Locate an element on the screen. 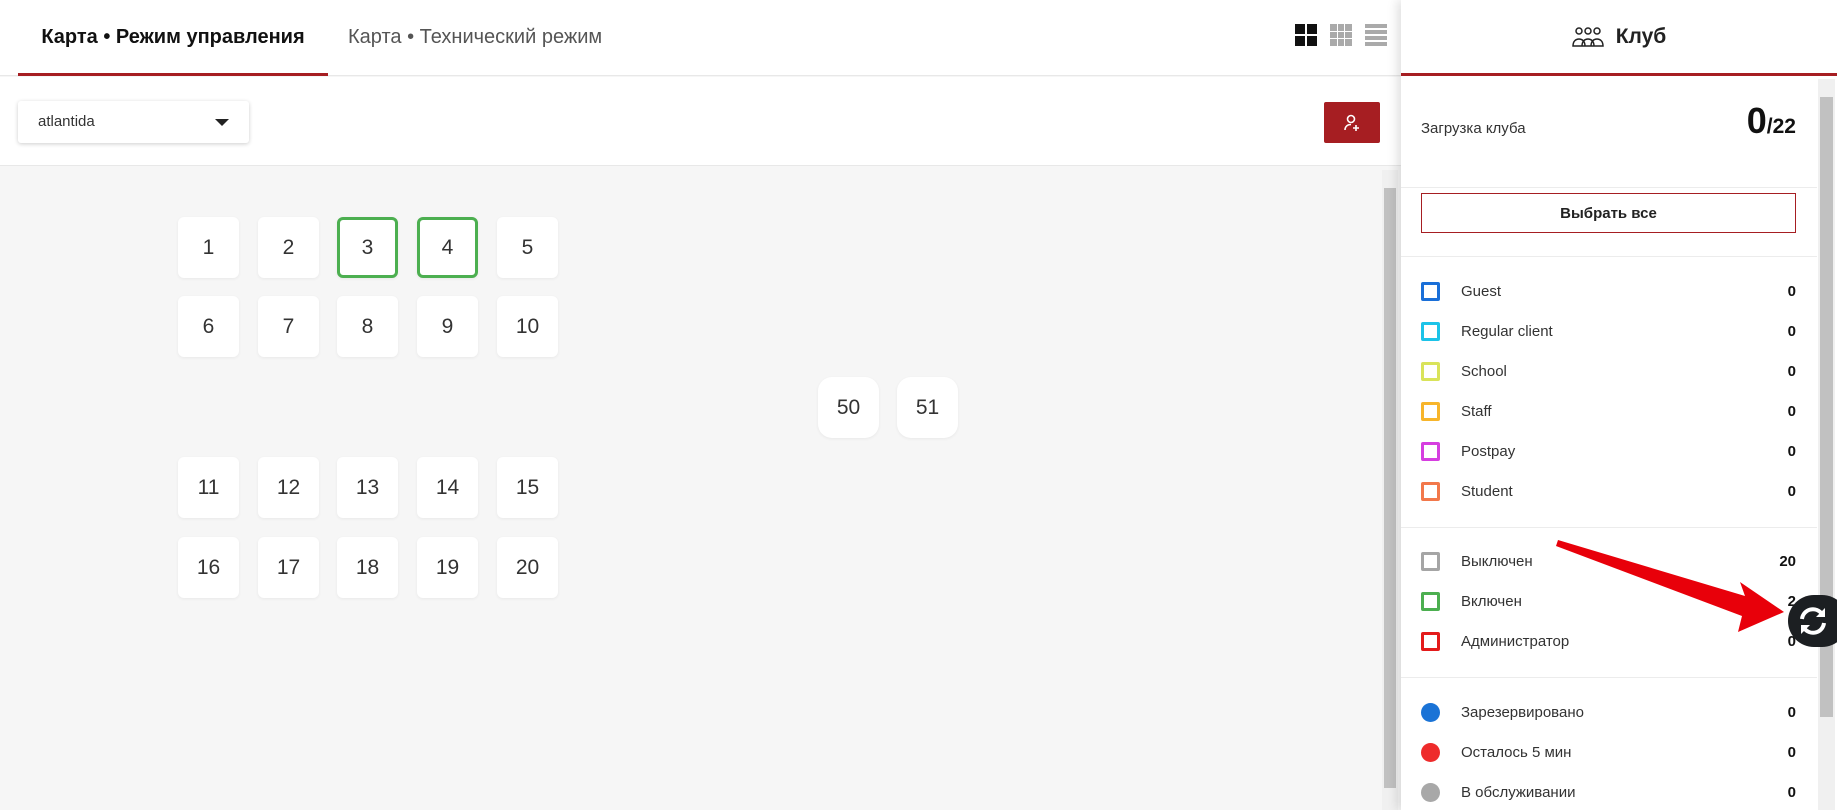 This screenshot has height=810, width=1837. legend-item: Администратор 0 is located at coordinates (1608, 641).